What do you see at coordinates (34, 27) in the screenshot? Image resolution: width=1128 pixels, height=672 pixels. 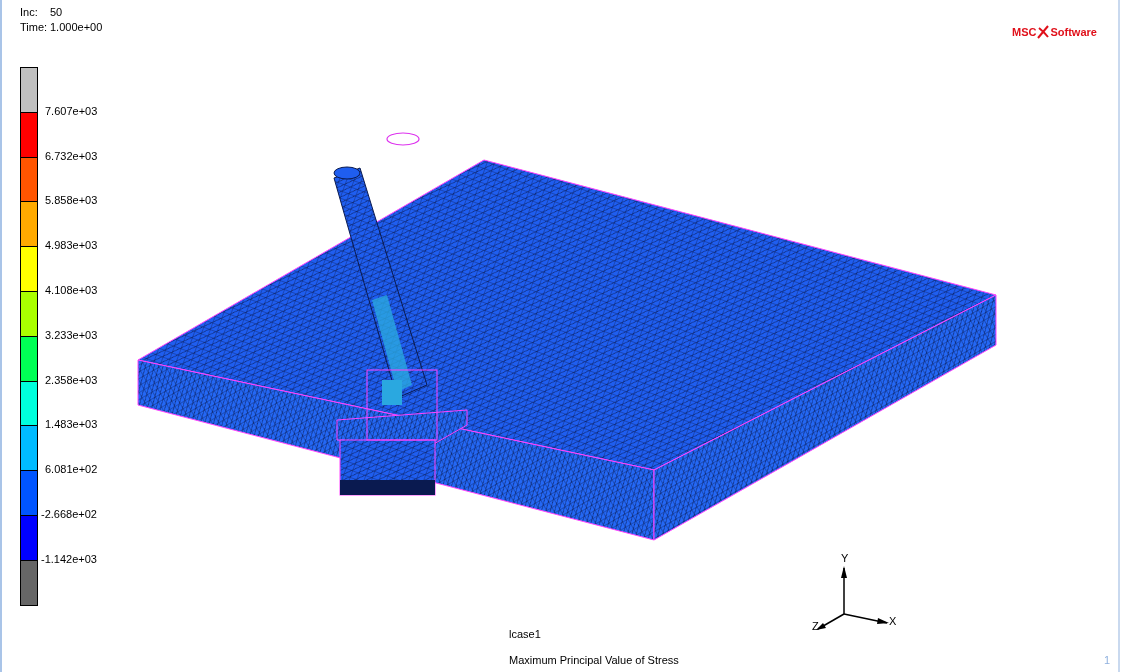 I see `time-label: Time:` at bounding box center [34, 27].